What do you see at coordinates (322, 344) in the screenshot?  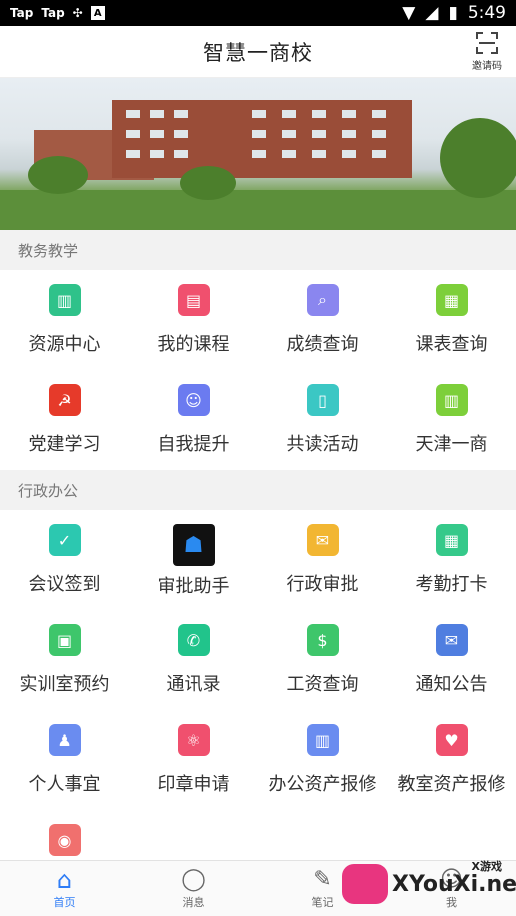 I see `tile-label: 成绩查询` at bounding box center [322, 344].